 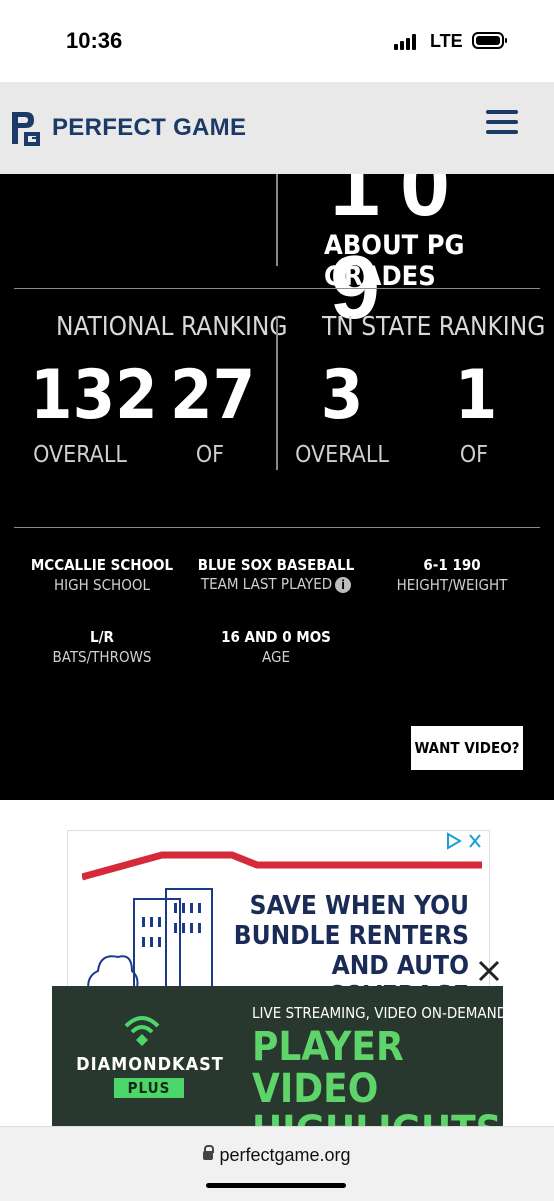 What do you see at coordinates (282, 866) in the screenshot?
I see `roof-graphic` at bounding box center [282, 866].